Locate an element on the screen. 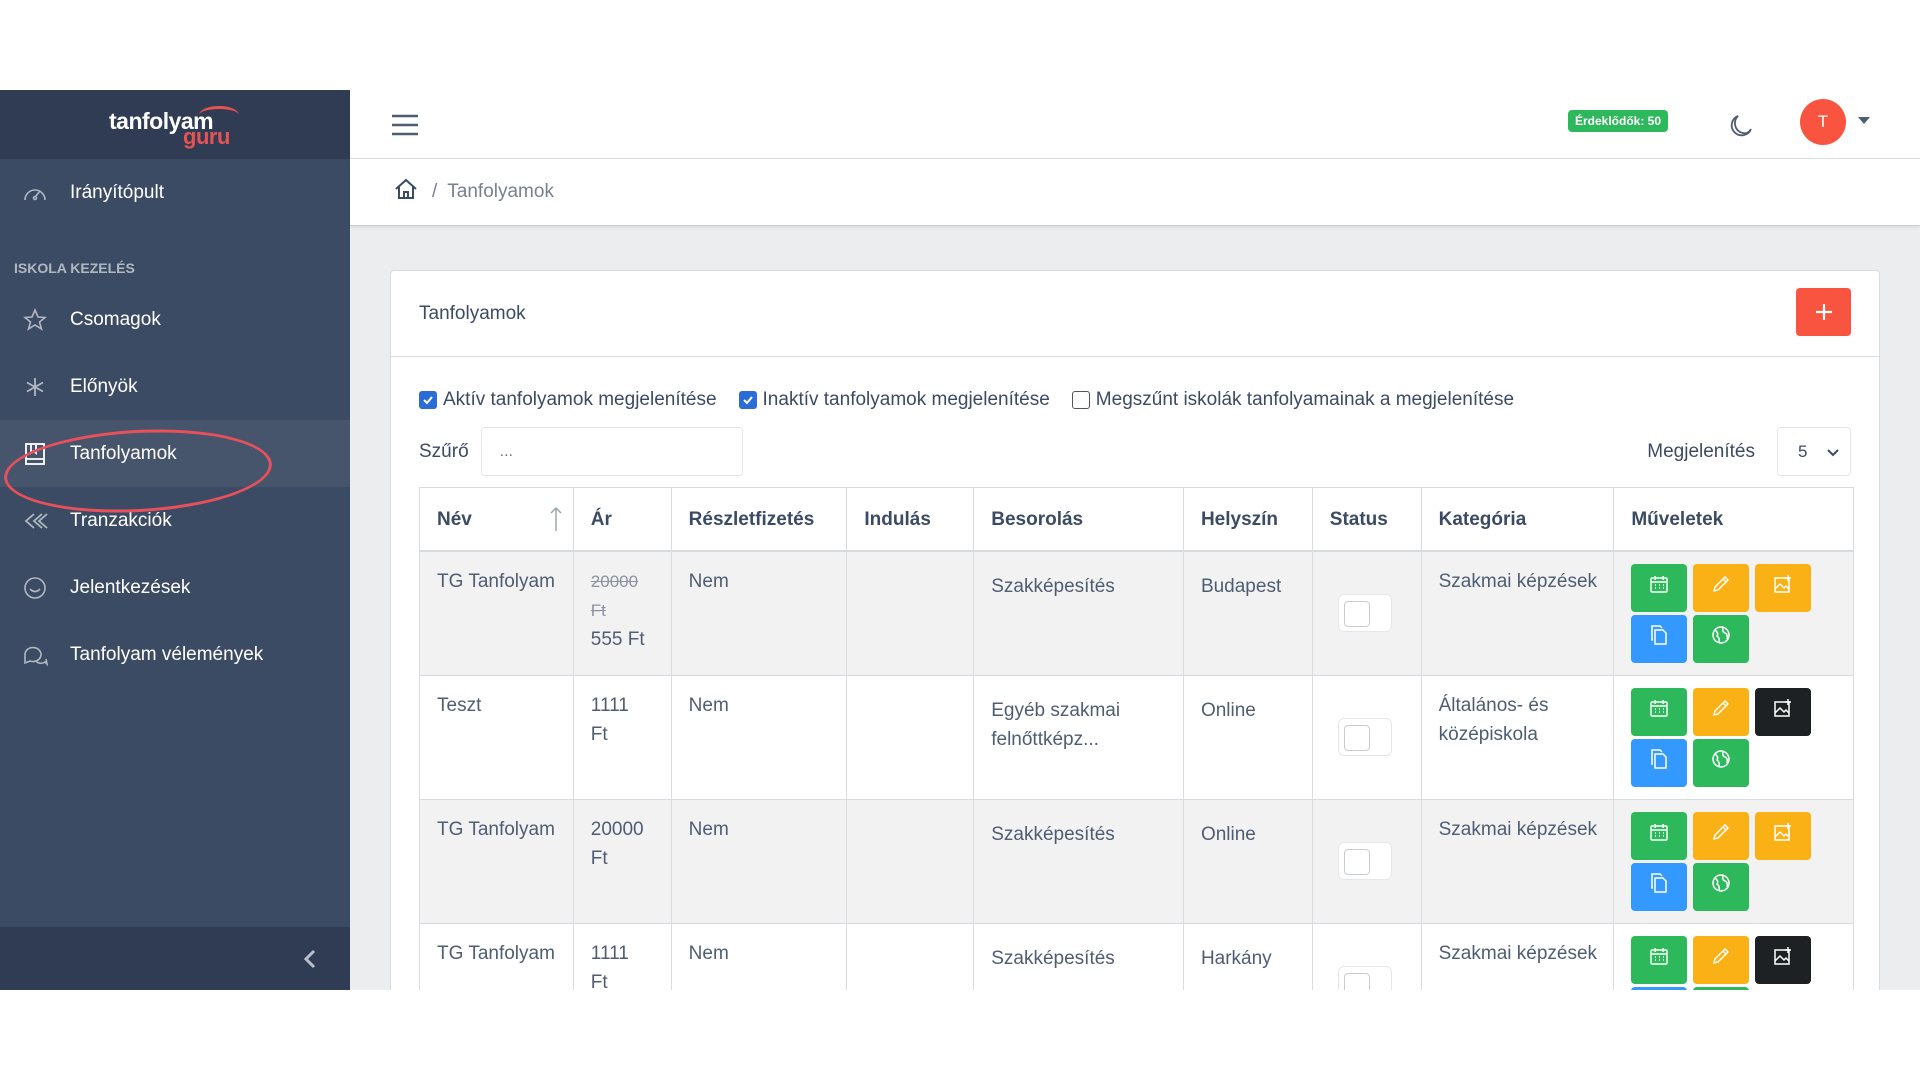 This screenshot has height=1080, width=1920. add-course-button is located at coordinates (1823, 312).